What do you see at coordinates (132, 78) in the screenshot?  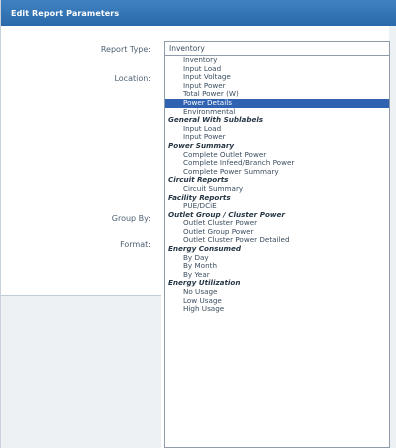 I see `location-label: Location:` at bounding box center [132, 78].